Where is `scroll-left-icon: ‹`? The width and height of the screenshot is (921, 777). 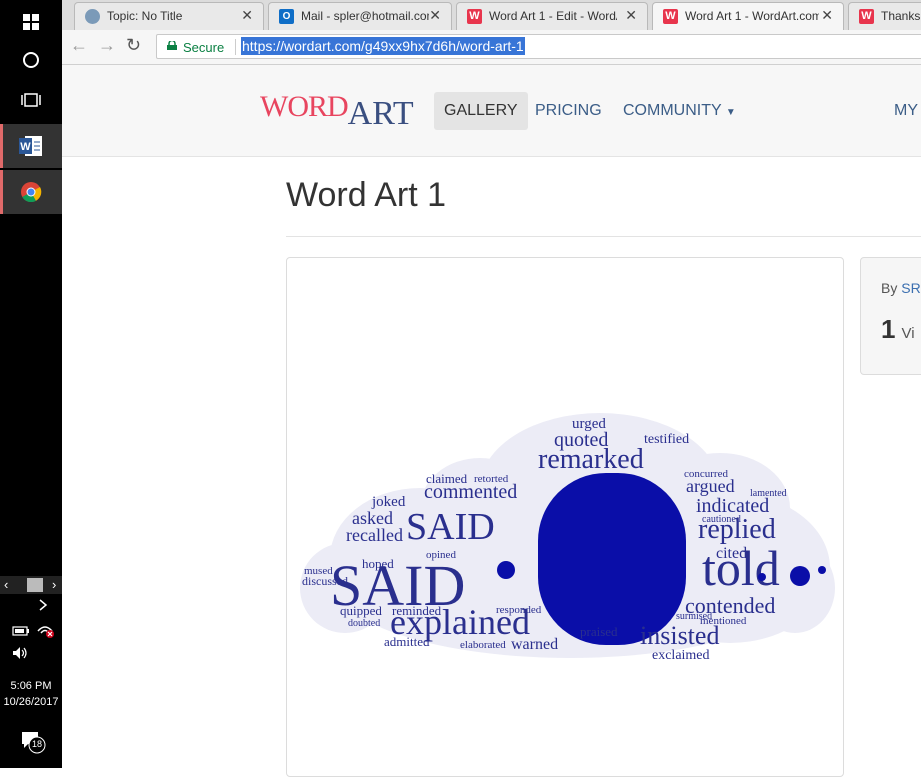
scroll-left-icon: ‹ is located at coordinates (6, 584).